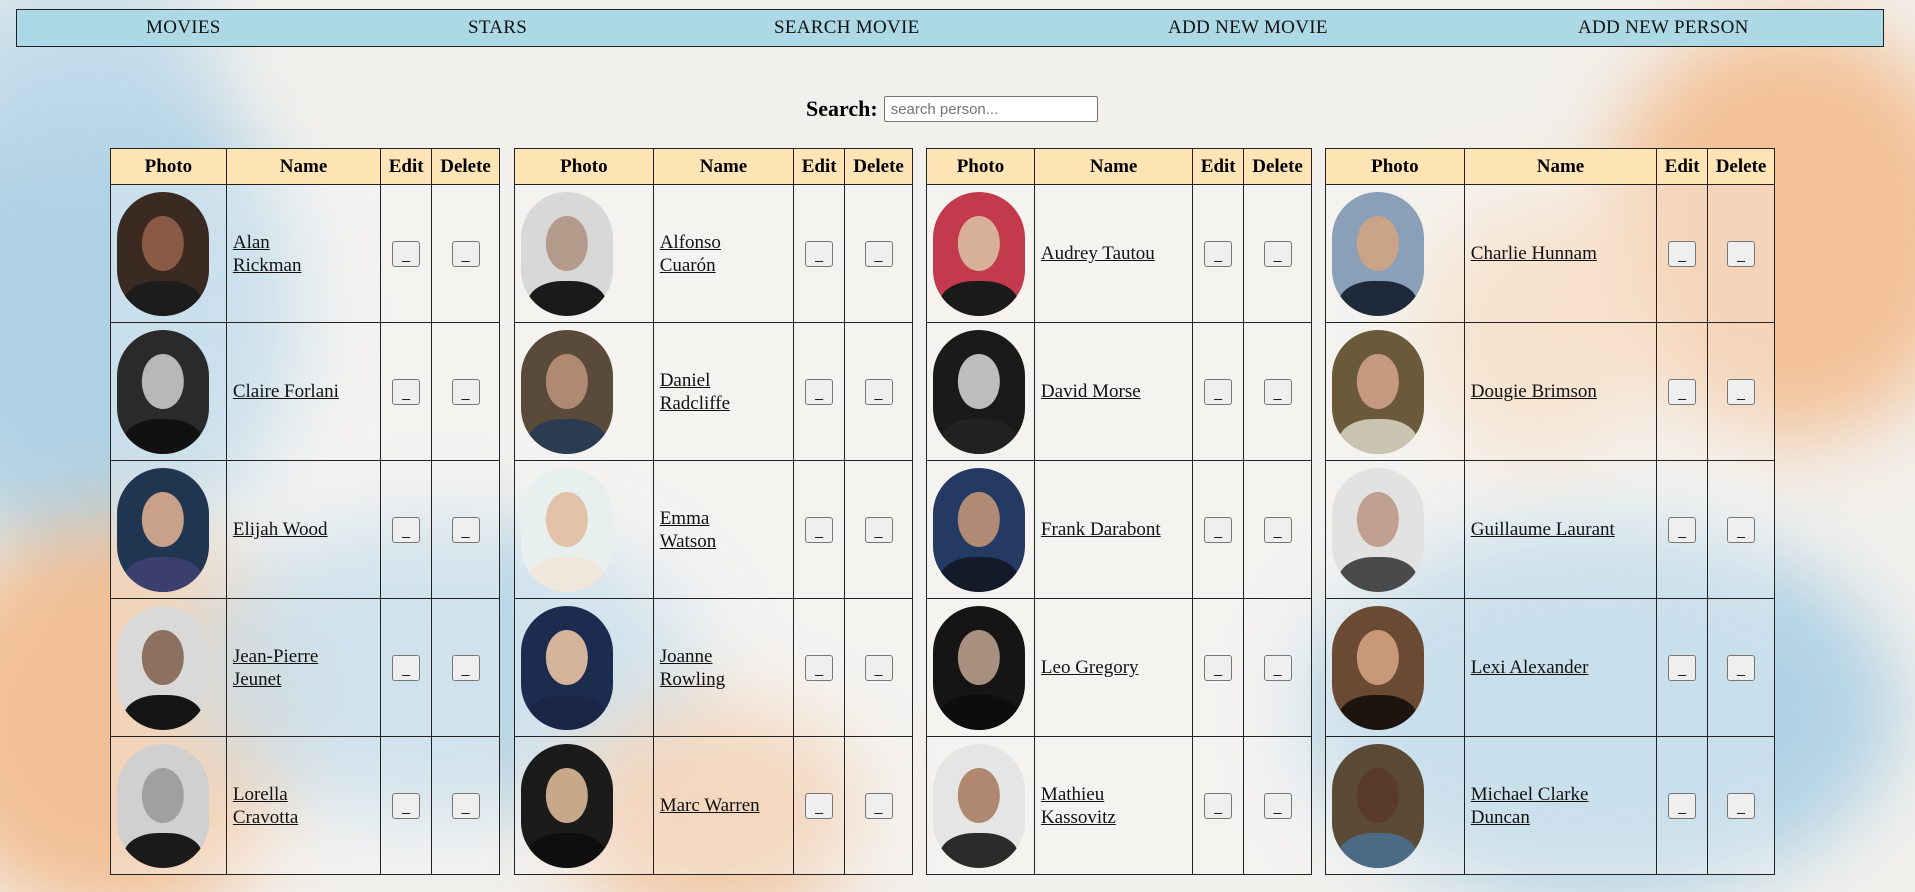  I want to click on name-cell: Leo Gregory, so click(1113, 667).